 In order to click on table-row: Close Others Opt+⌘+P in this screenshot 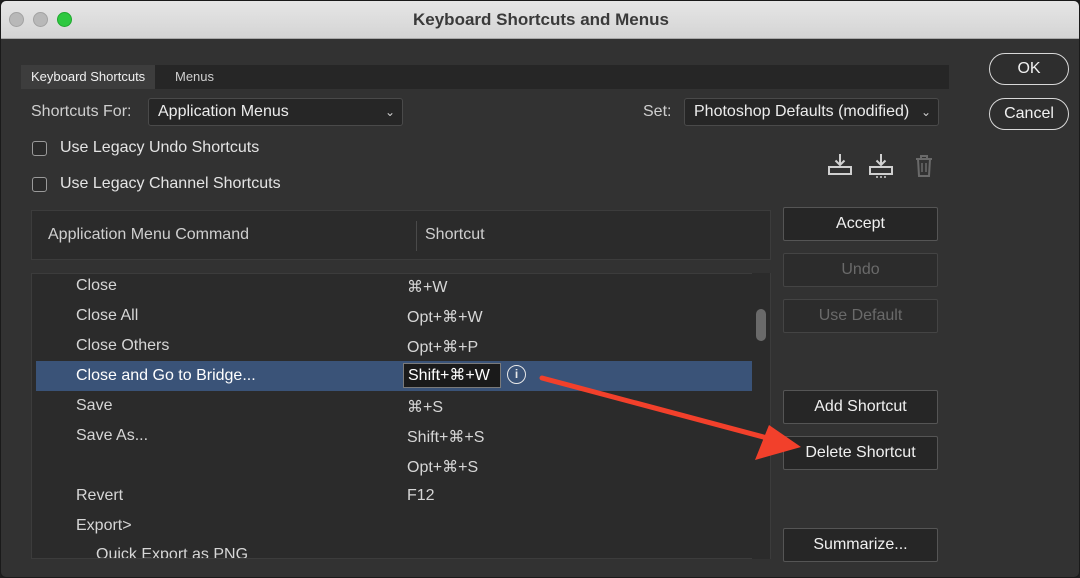, I will do `click(394, 346)`.